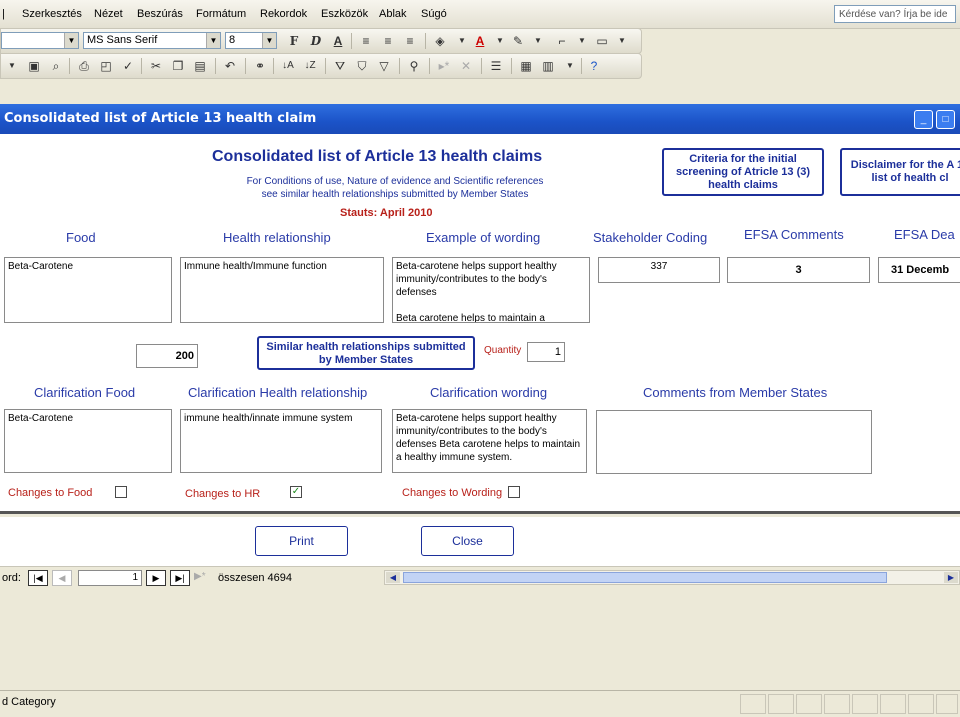 The image size is (960, 717). I want to click on efsa-comments-field: 3, so click(798, 270).